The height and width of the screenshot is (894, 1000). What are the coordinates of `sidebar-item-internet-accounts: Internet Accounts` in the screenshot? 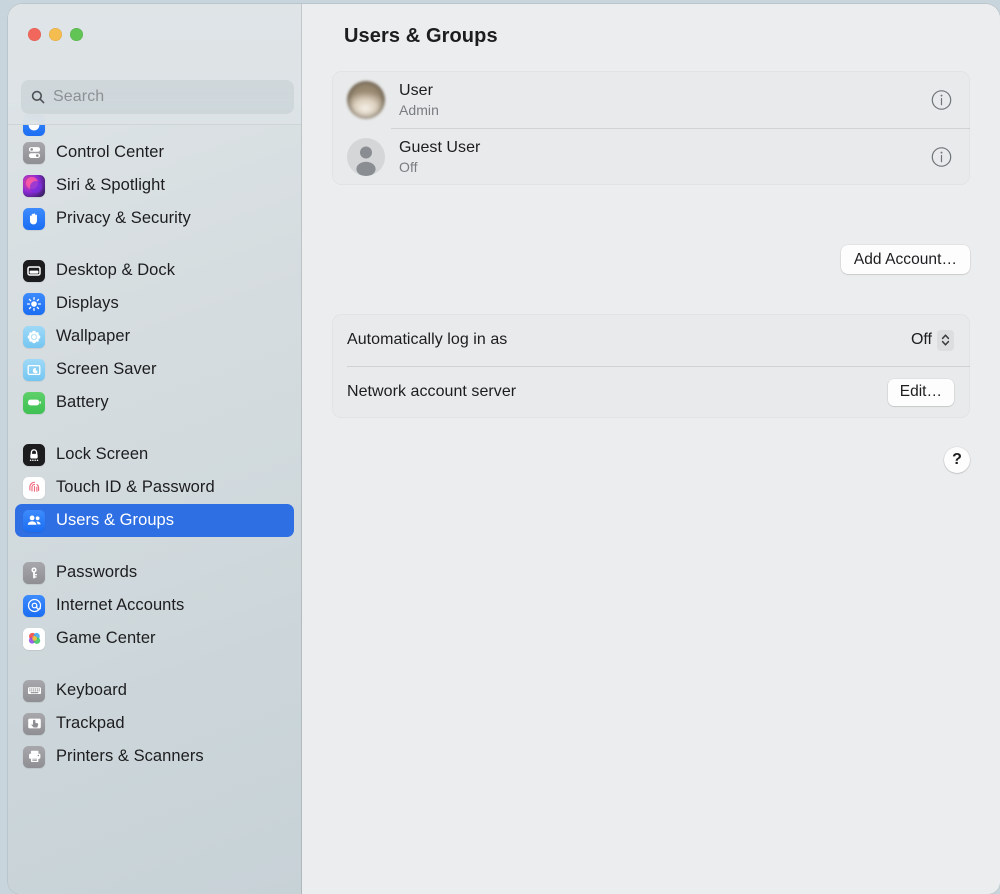 It's located at (154, 605).